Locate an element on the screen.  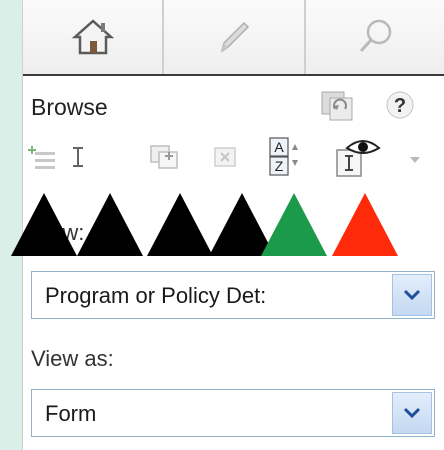
home-icon is located at coordinates (92, 37).